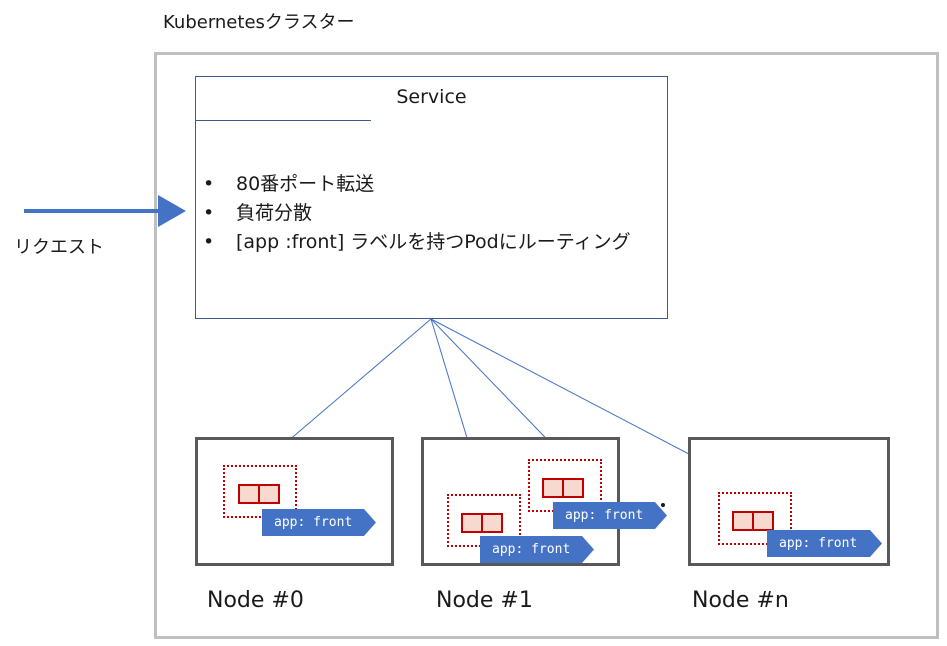 The width and height of the screenshot is (947, 646). I want to click on node-1-label: Node #1, so click(484, 600).